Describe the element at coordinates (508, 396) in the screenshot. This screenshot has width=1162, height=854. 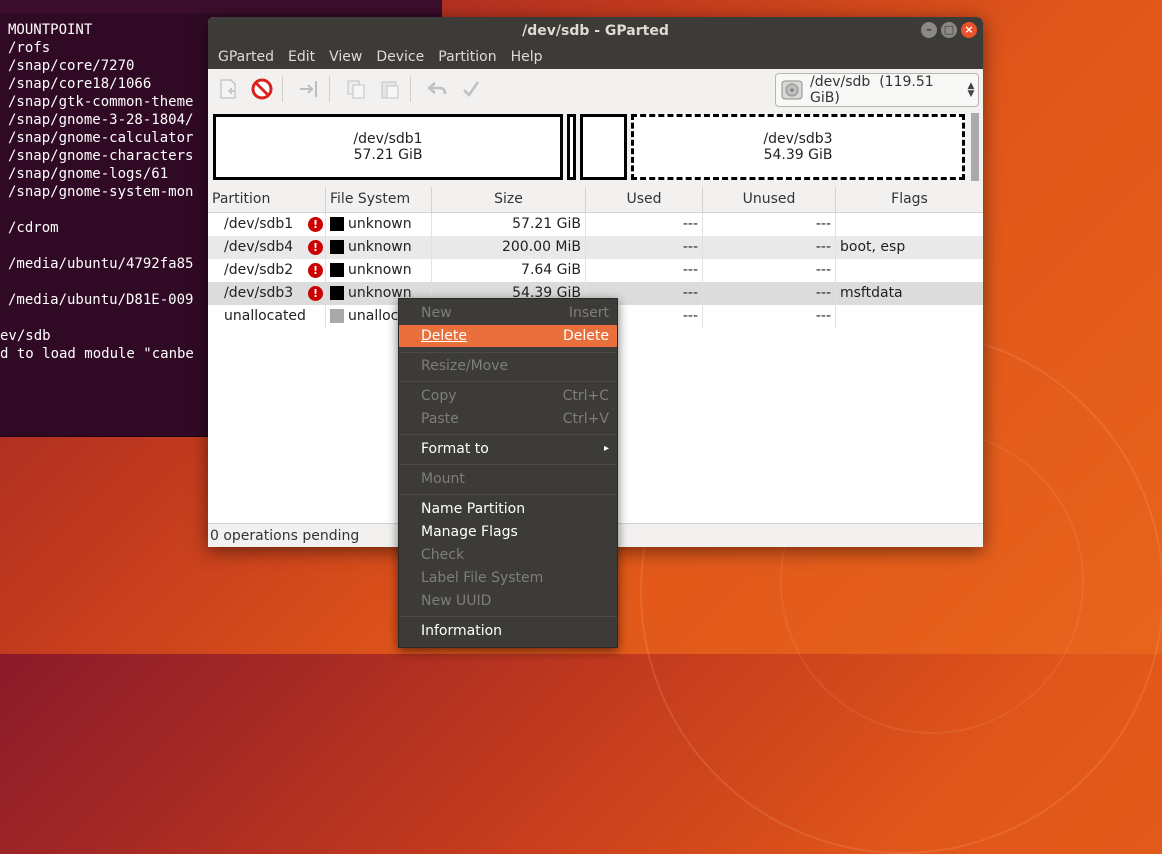
I see `menu-item-copy: Copy Ctrl+C` at that location.